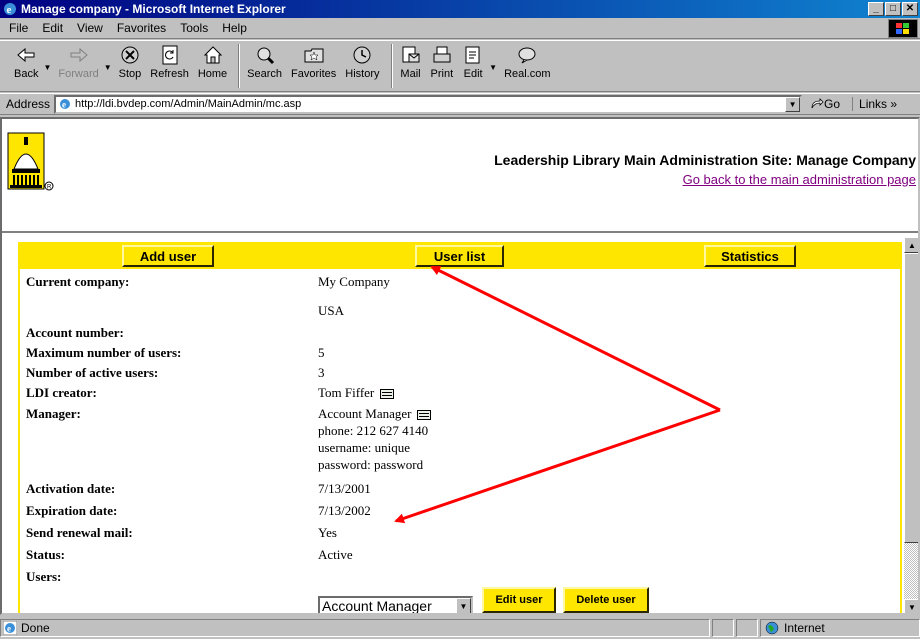 This screenshot has height=639, width=920. What do you see at coordinates (17, 28) in the screenshot?
I see `menu-file: File` at bounding box center [17, 28].